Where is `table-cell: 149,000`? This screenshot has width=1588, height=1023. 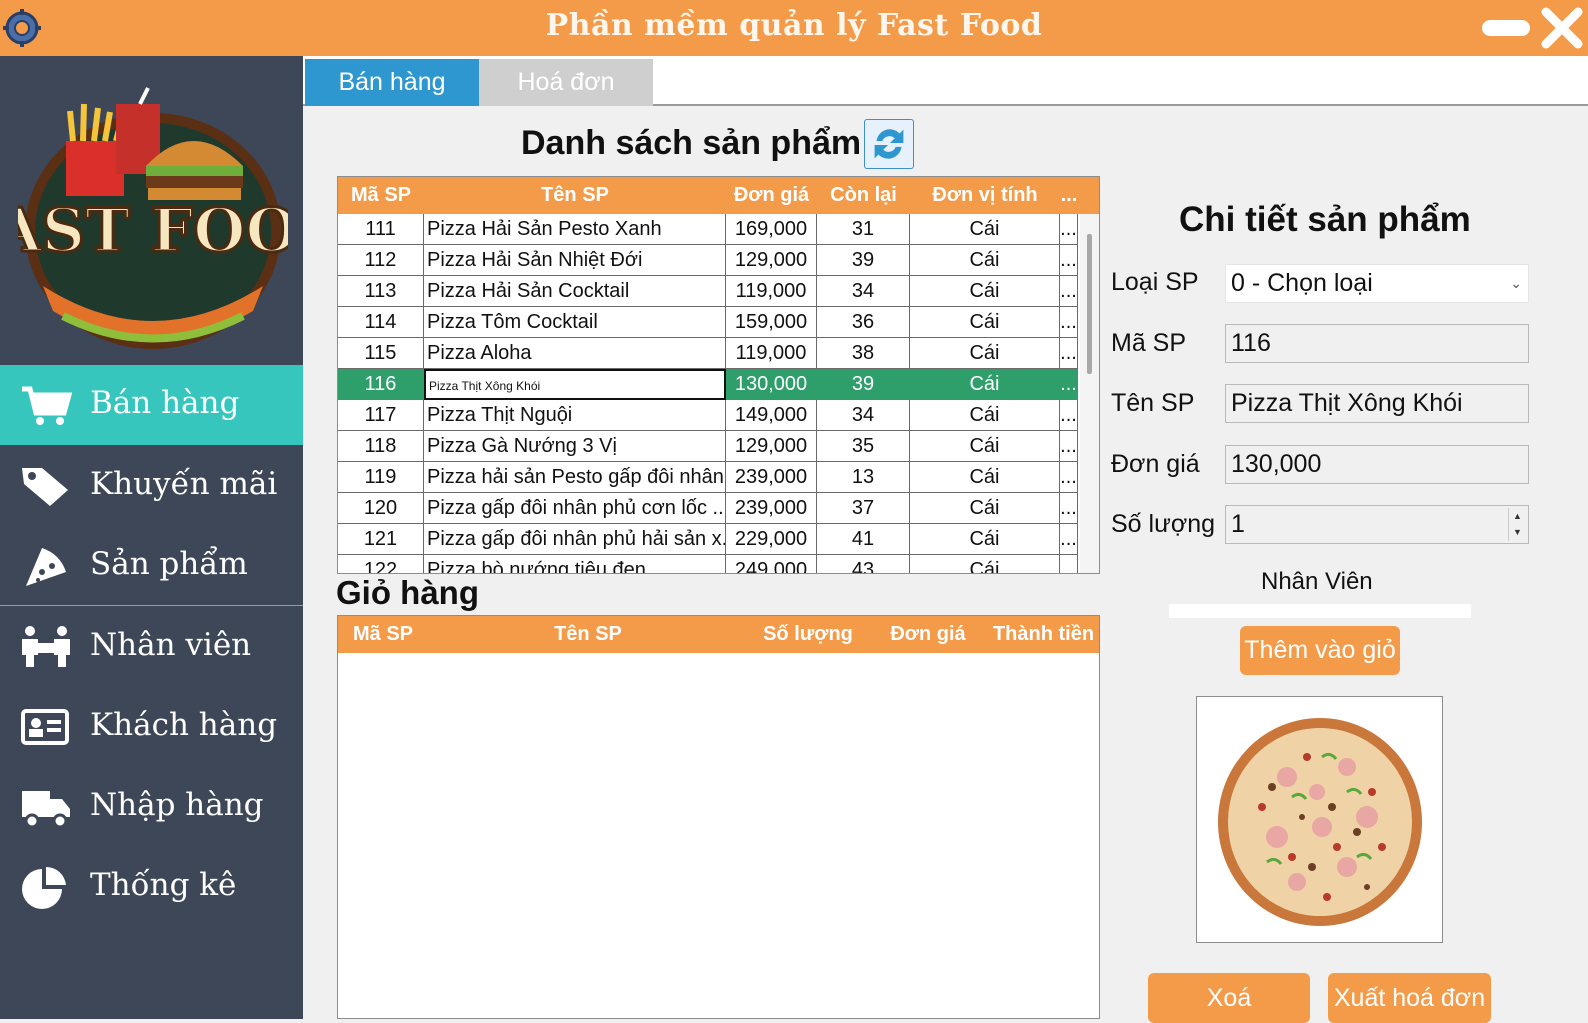 table-cell: 149,000 is located at coordinates (771, 415).